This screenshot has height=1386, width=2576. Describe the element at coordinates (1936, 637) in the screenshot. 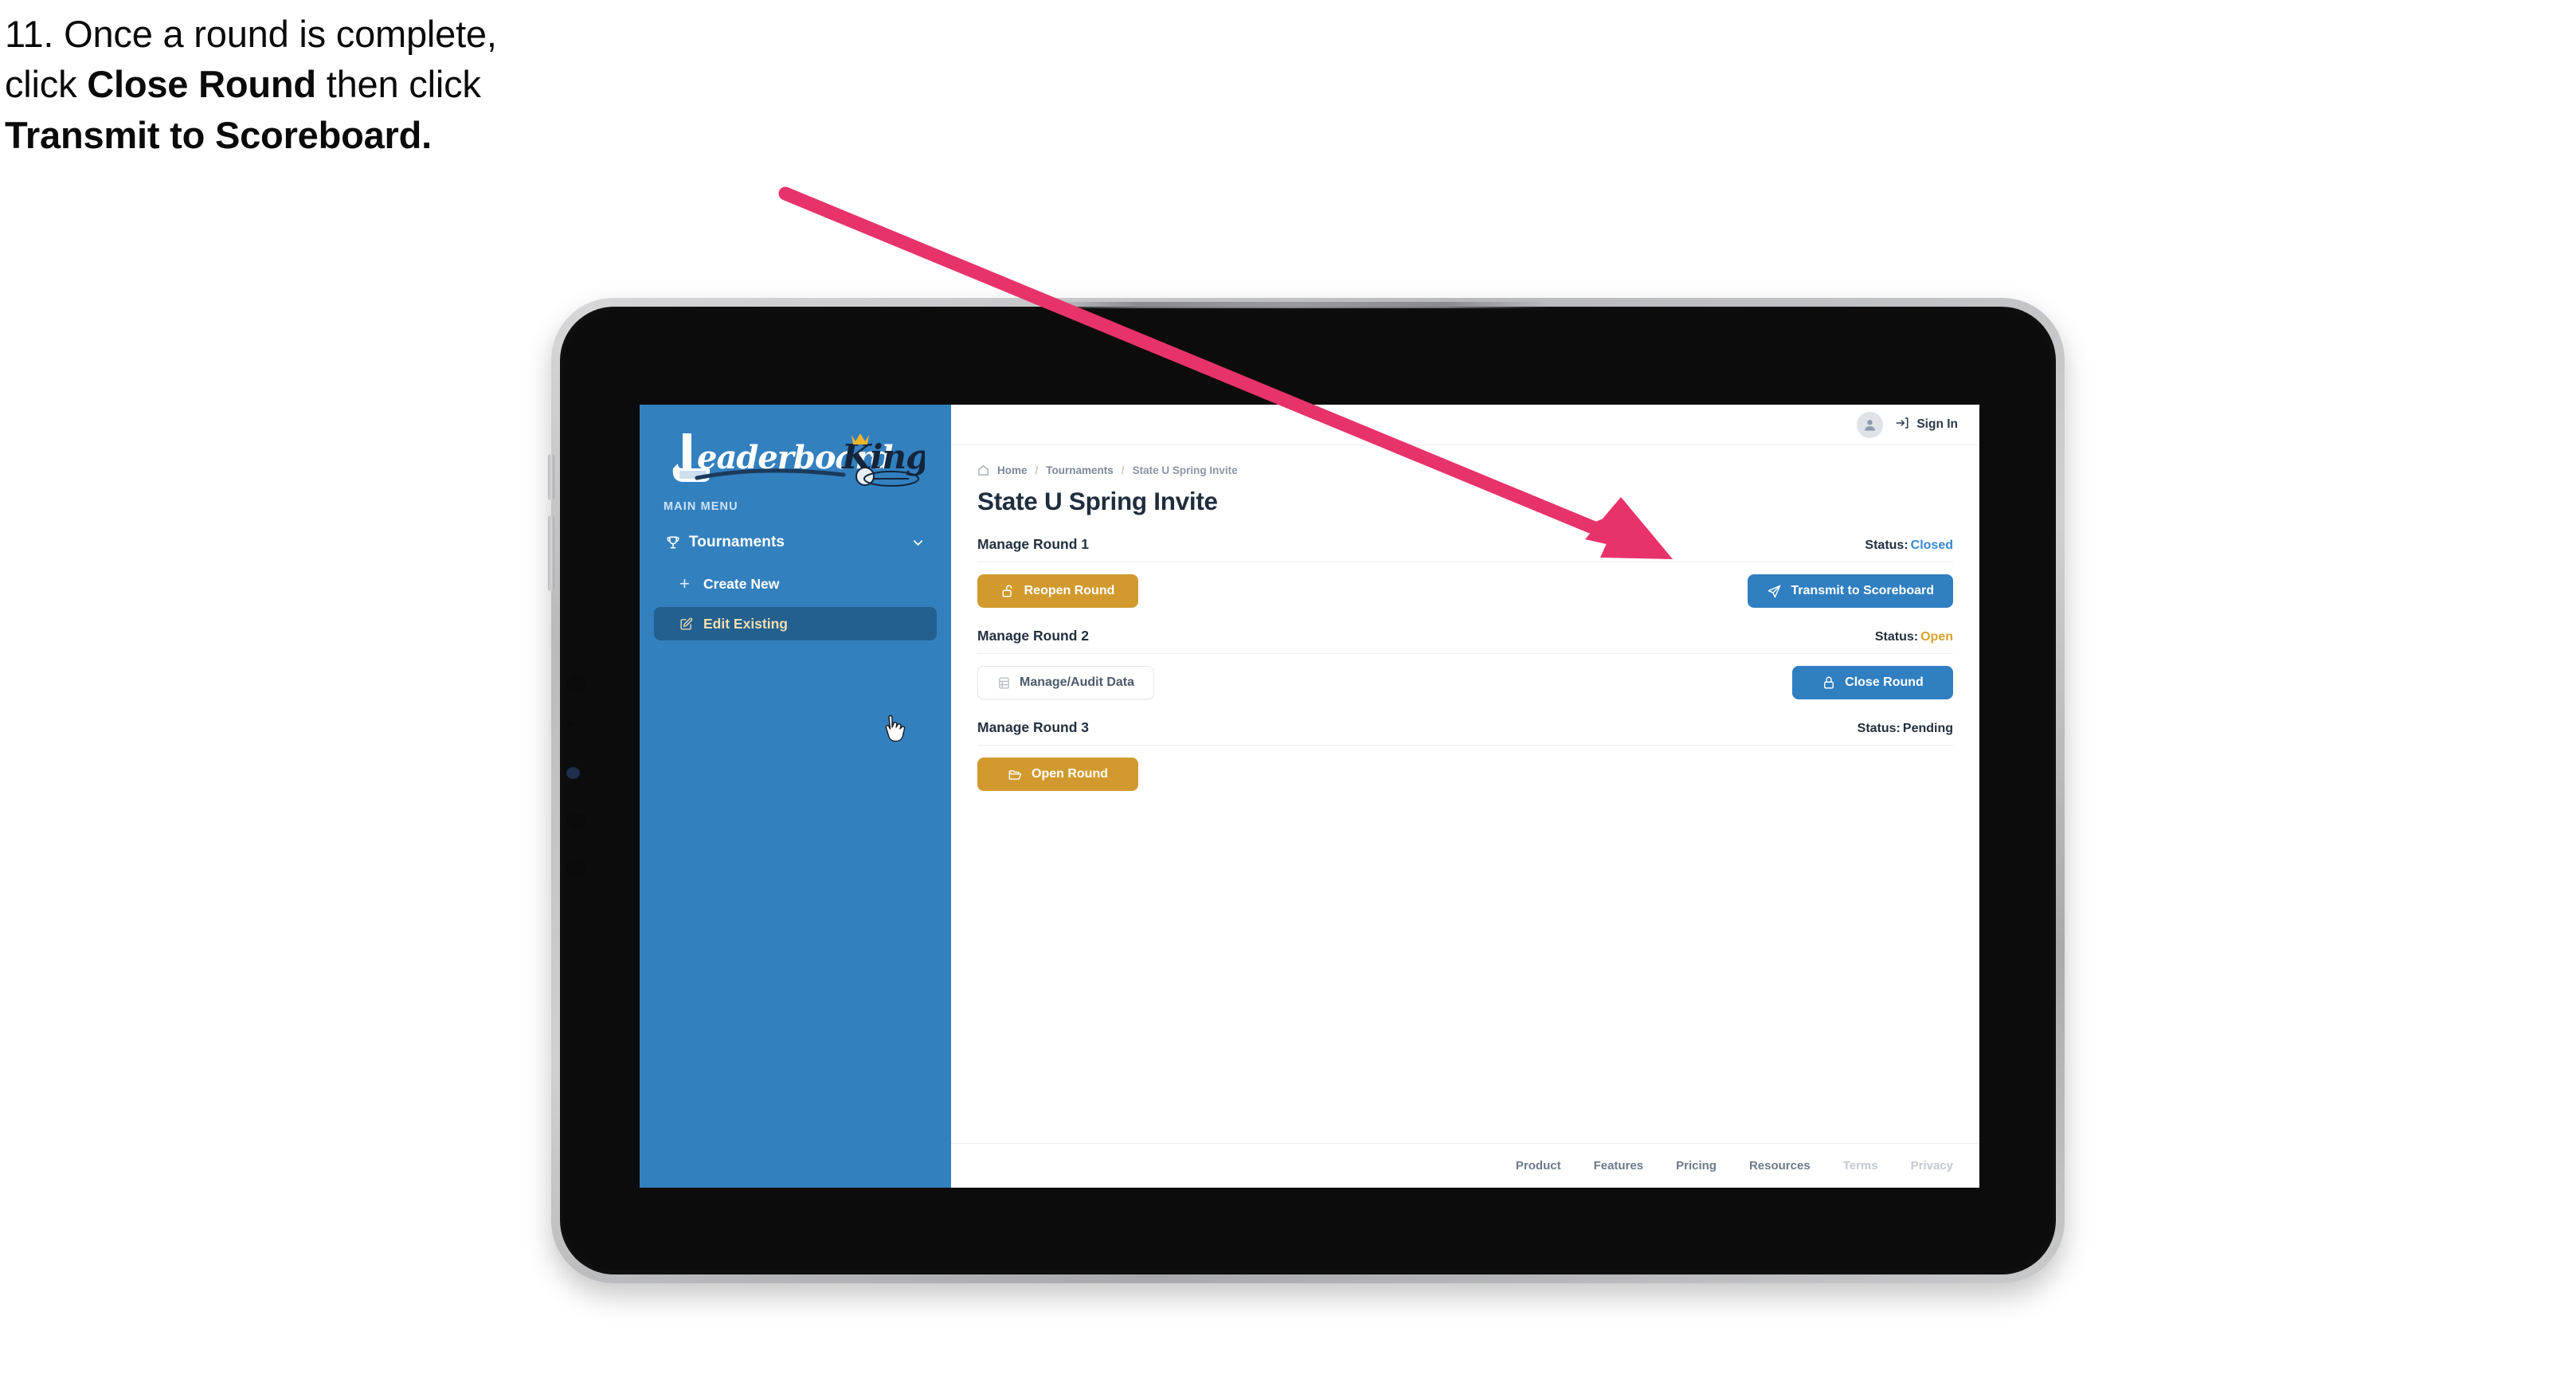

I see `round-2-status-value: Open` at that location.